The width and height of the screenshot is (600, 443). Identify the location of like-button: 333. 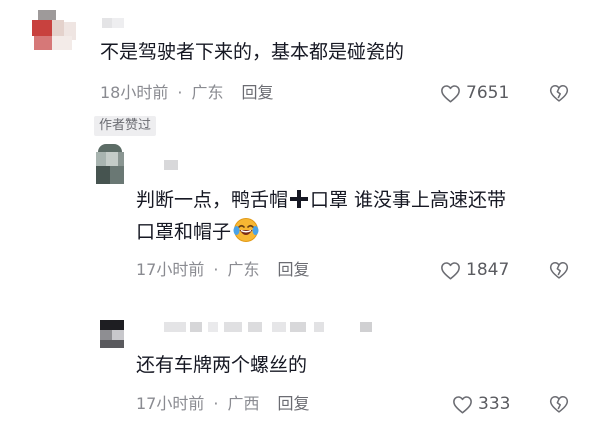
(481, 404).